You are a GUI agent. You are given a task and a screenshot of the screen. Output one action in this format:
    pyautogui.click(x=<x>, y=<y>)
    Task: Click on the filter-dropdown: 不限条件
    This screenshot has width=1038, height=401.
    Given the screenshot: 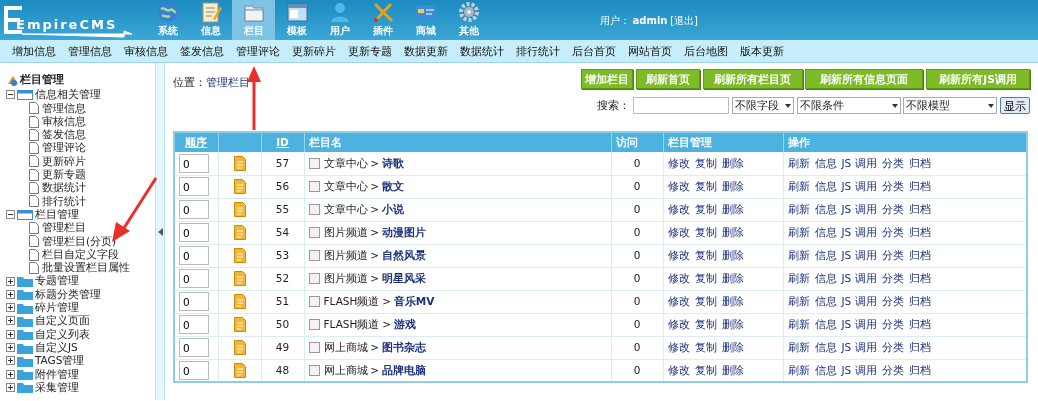 What is the action you would take?
    pyautogui.click(x=848, y=106)
    